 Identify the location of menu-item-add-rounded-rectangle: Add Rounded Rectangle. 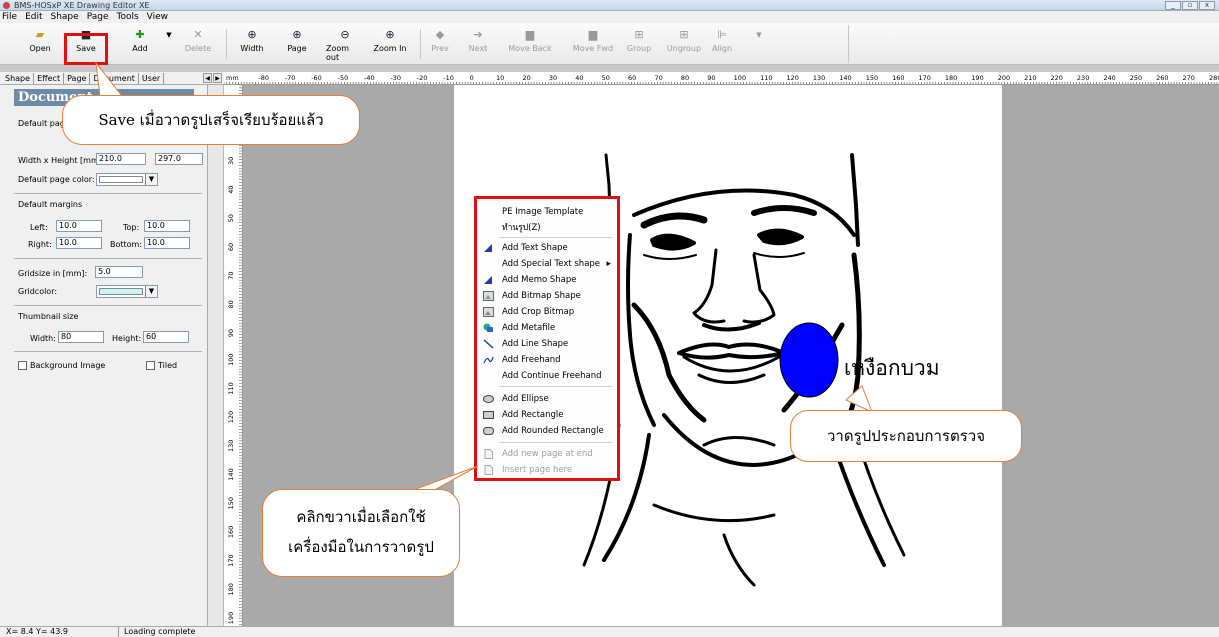
(547, 431).